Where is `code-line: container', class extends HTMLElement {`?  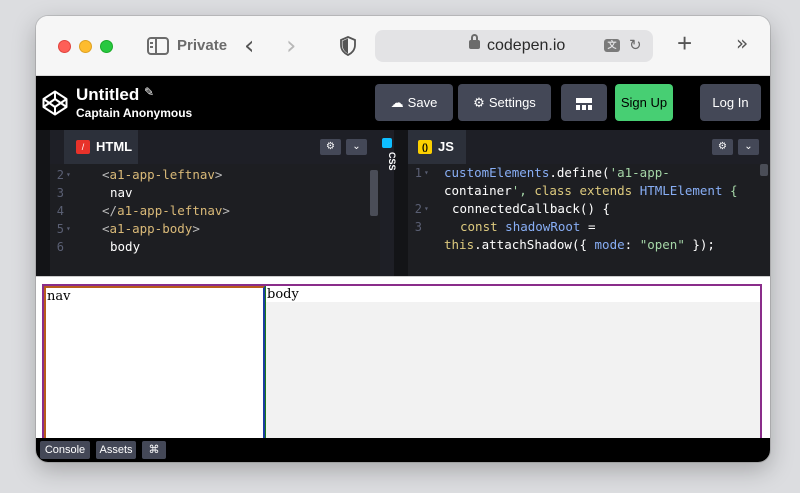
code-line: container', class extends HTMLElement { is located at coordinates (591, 190).